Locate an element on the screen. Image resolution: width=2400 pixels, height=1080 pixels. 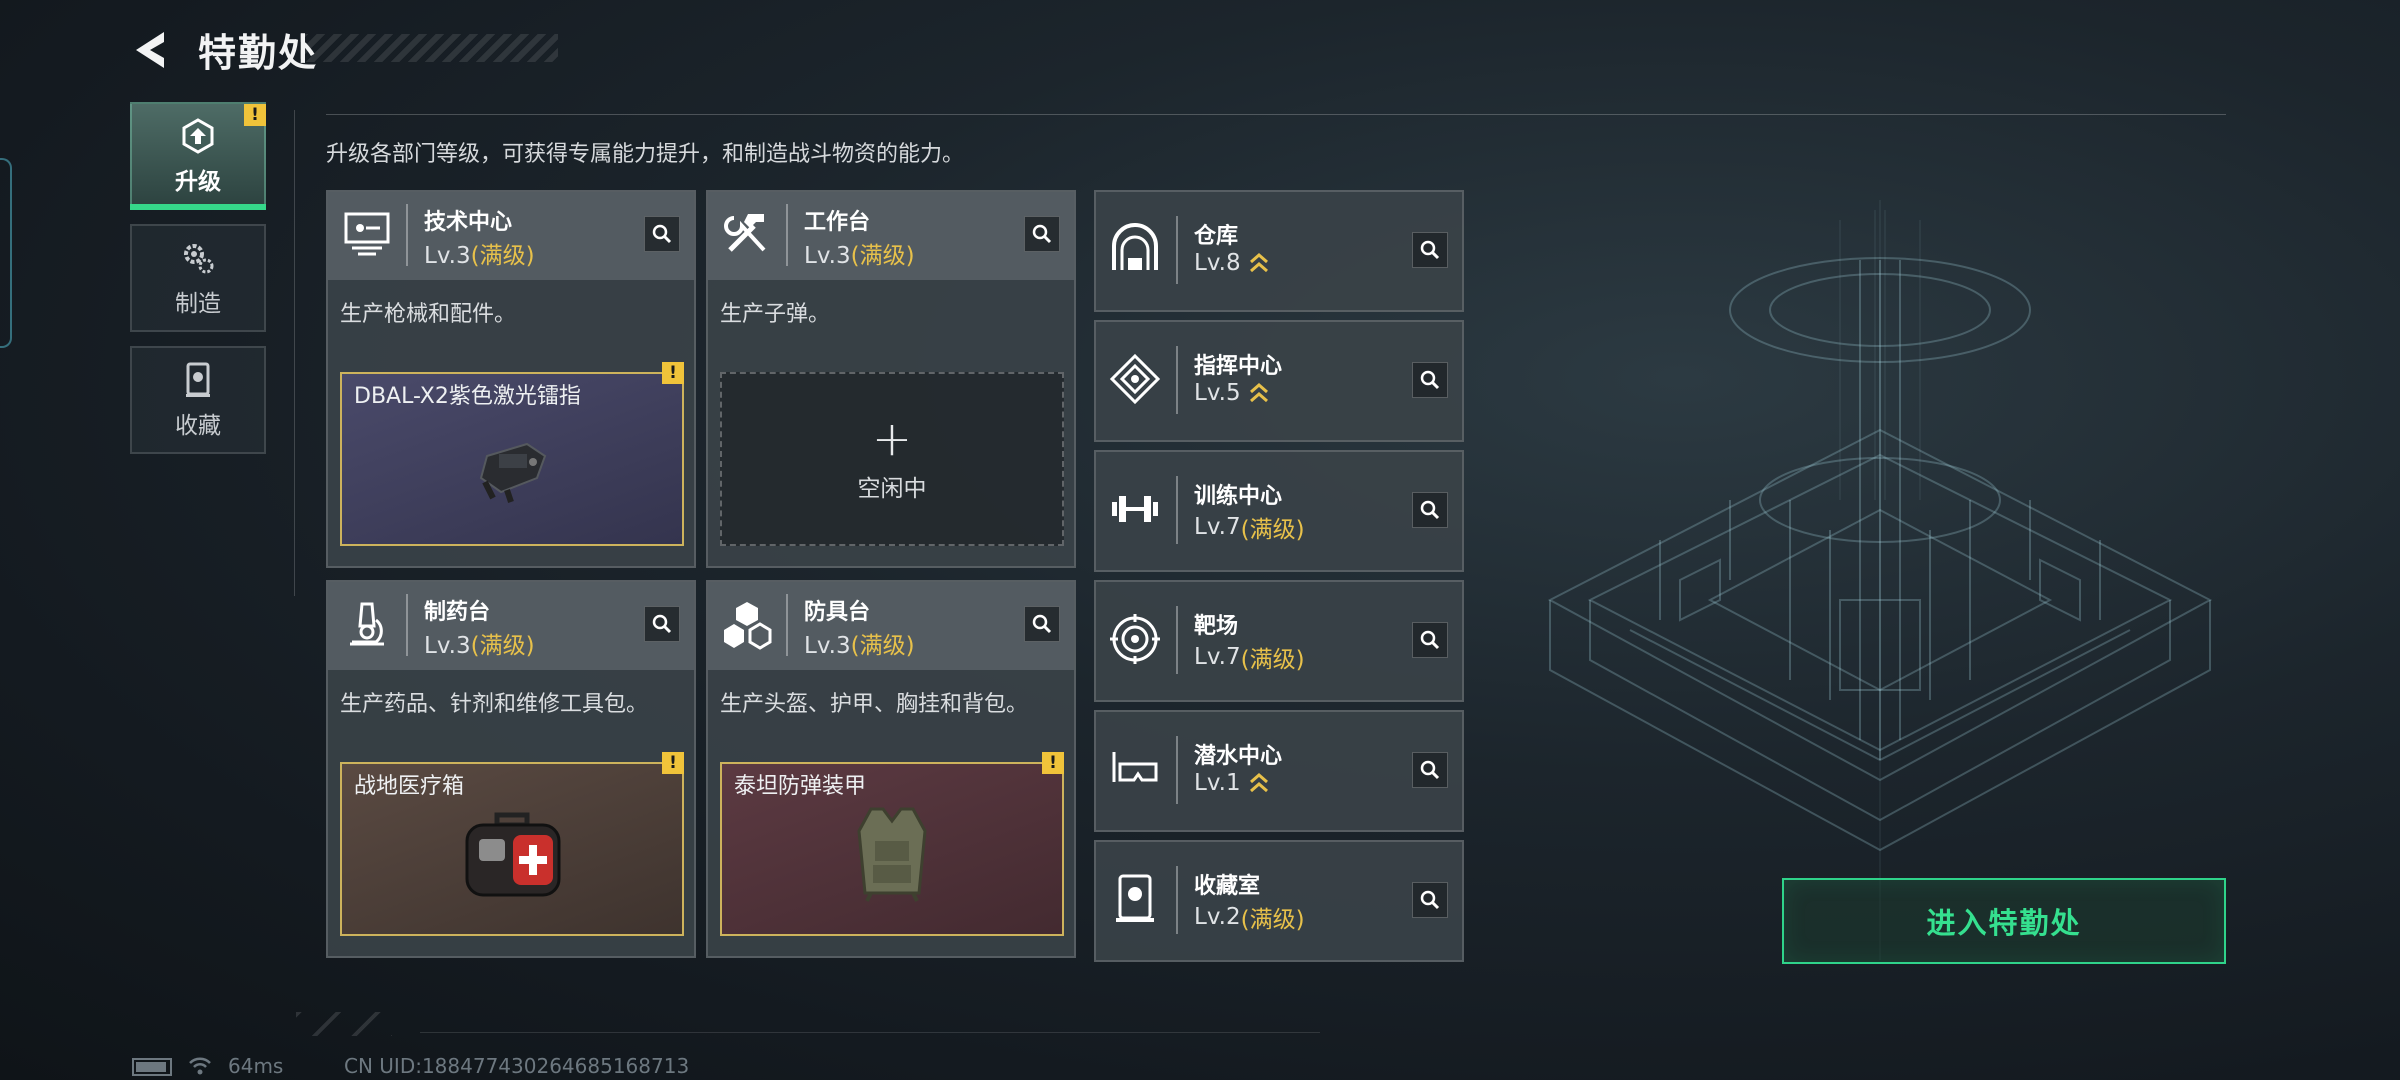
section-description: 升级各部门等级，可获得专属能力提升，和制造战斗物资的能力。 is located at coordinates (645, 154).